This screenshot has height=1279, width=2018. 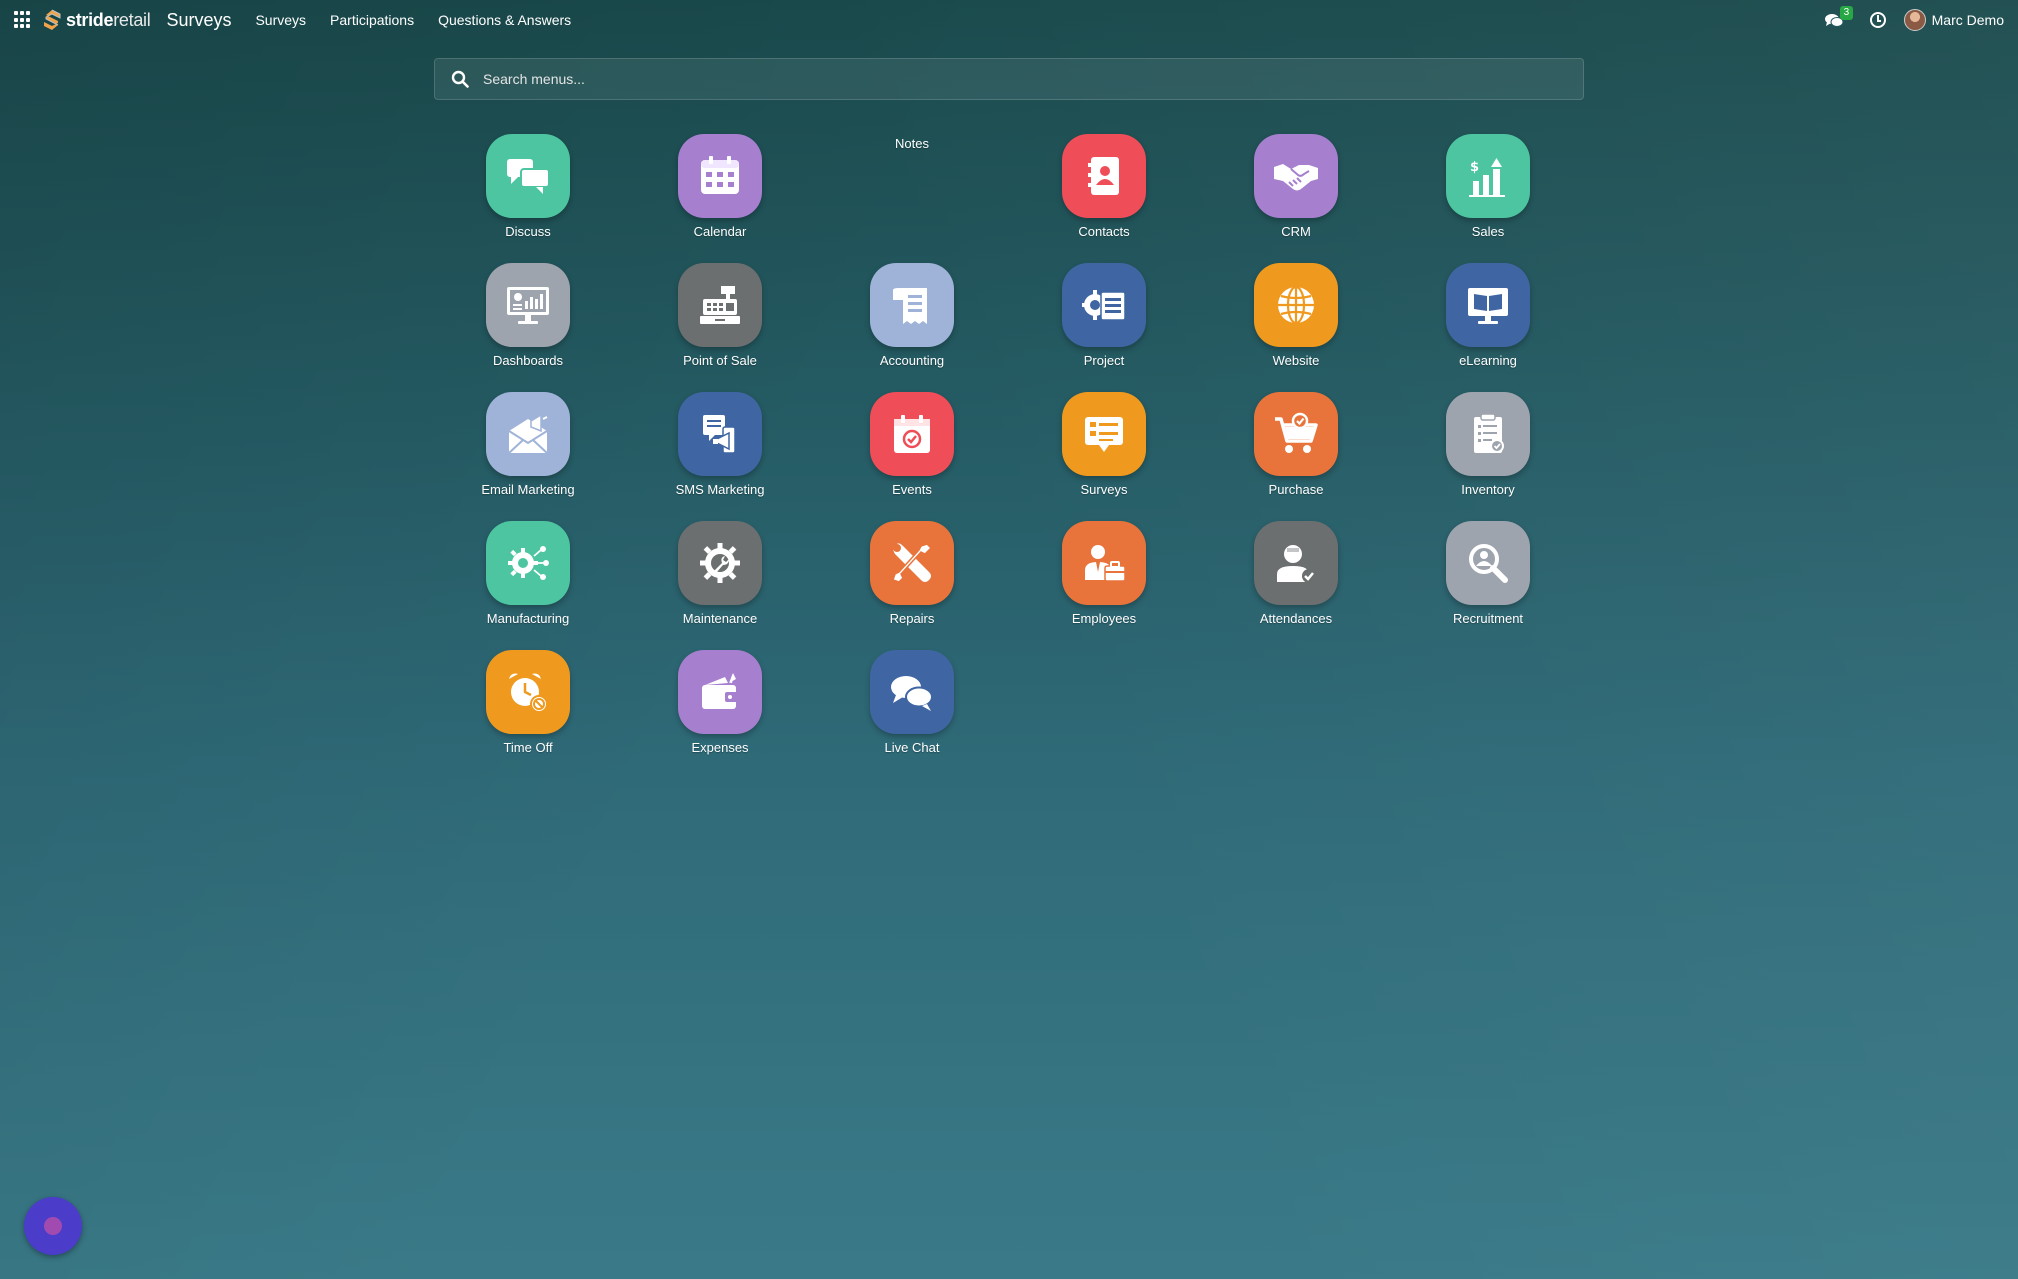 I want to click on app-tile-discuss, so click(x=528, y=176).